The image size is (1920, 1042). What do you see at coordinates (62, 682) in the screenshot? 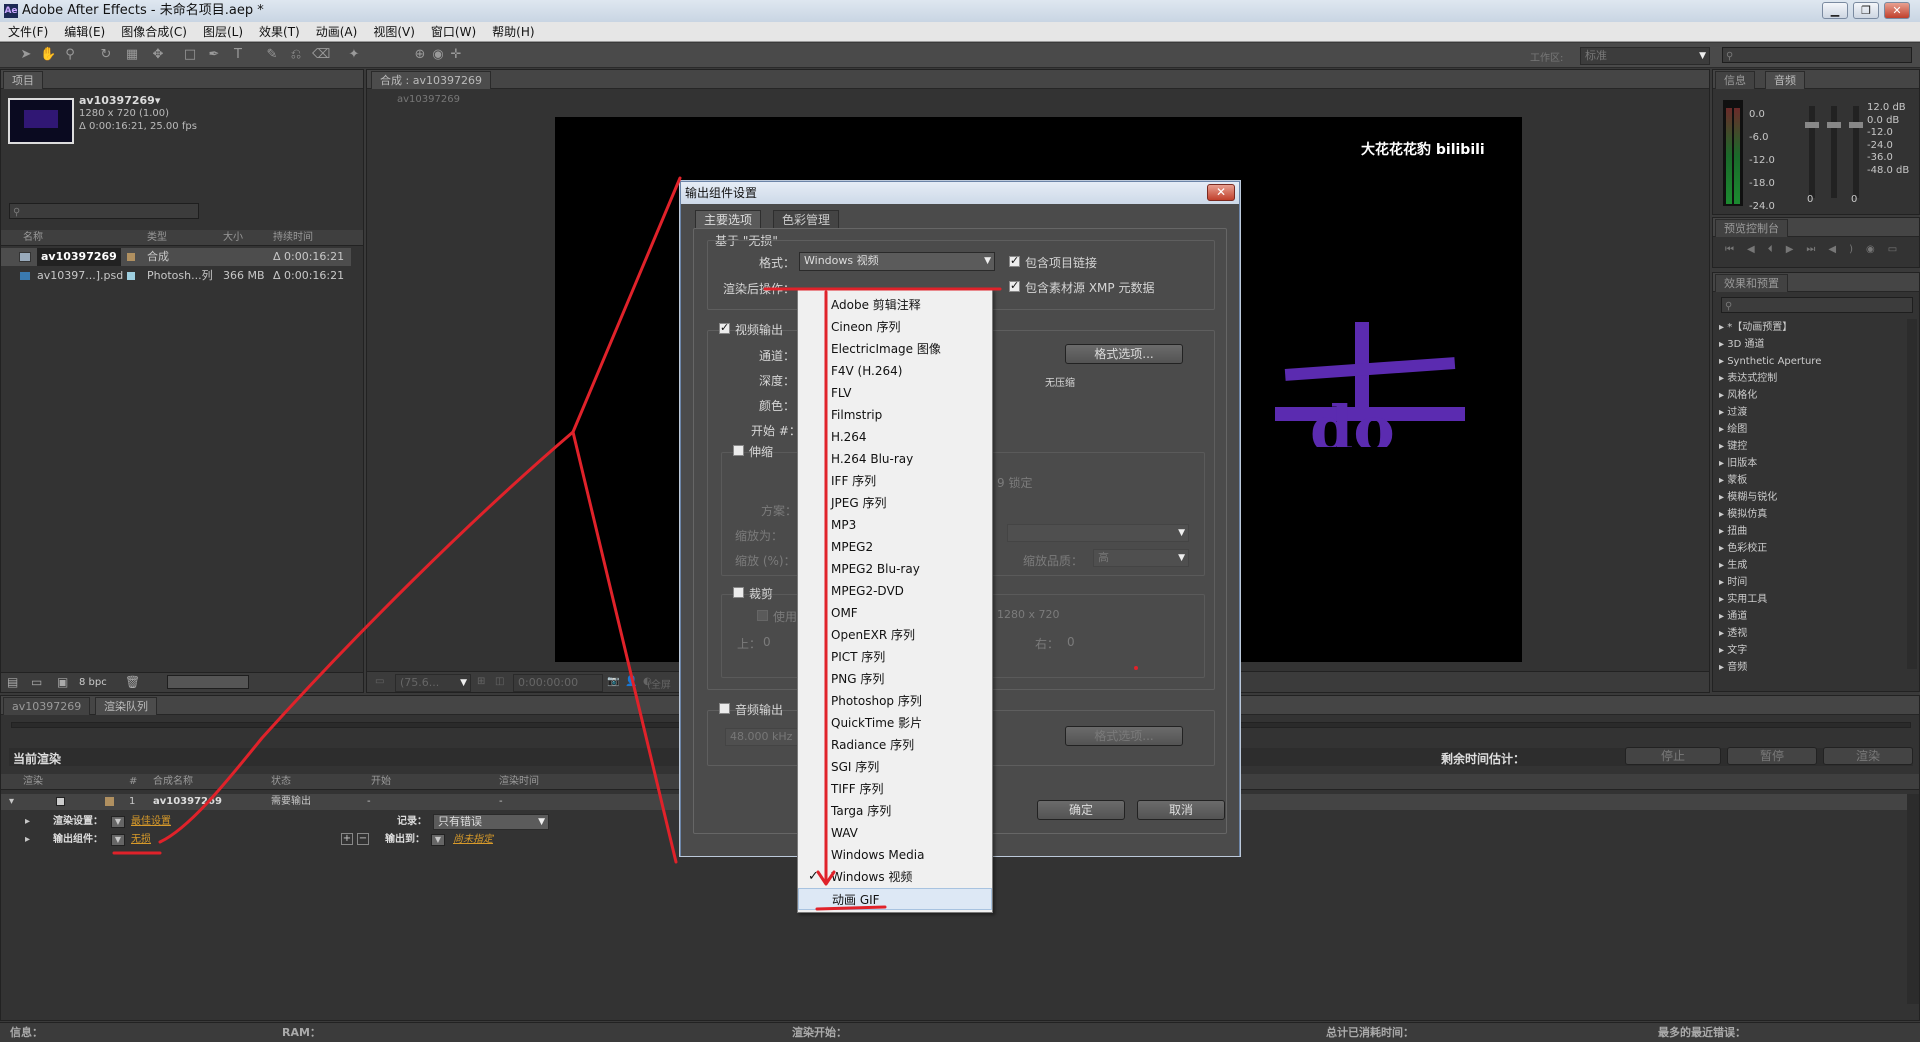
I see `new-composition-icon: ▣` at bounding box center [62, 682].